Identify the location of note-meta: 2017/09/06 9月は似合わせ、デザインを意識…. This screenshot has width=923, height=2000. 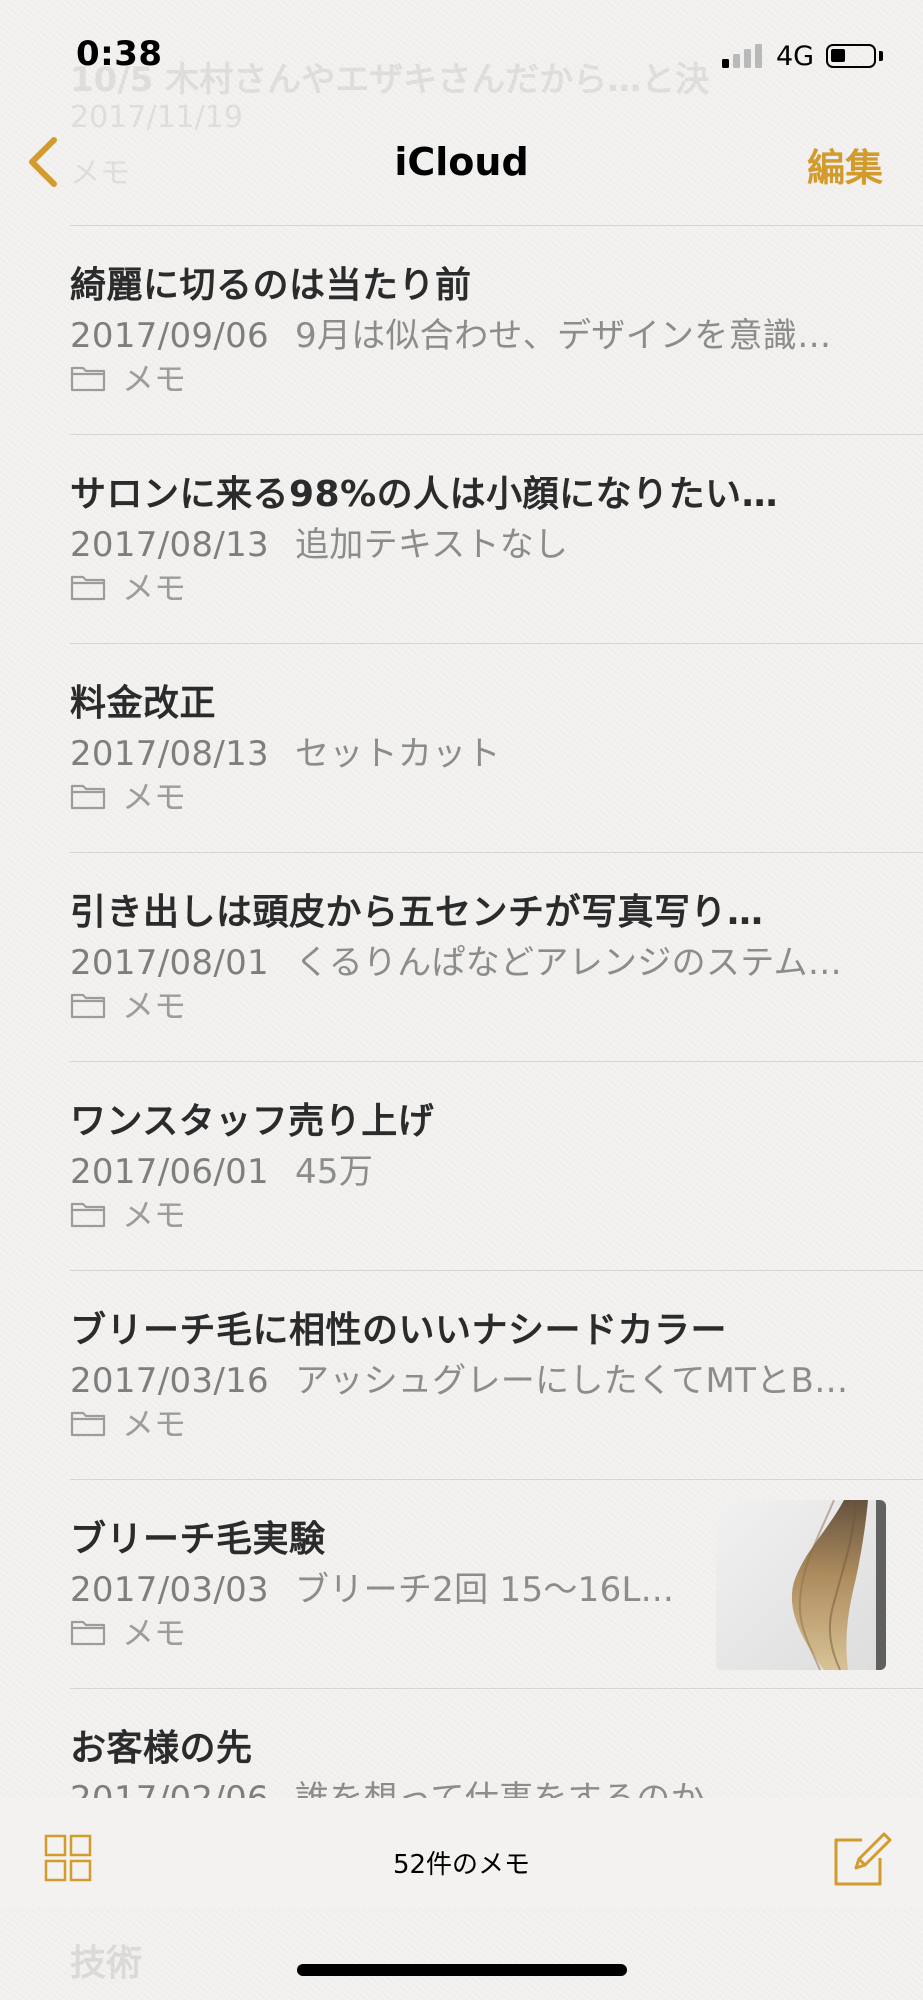
(450, 332).